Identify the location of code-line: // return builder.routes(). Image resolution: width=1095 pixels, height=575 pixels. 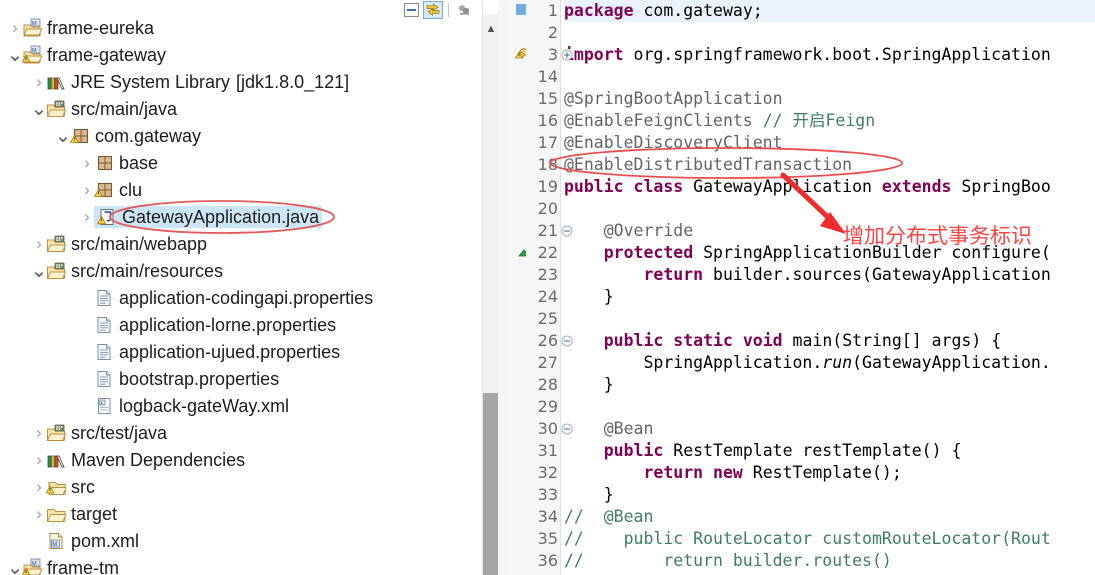
(728, 561).